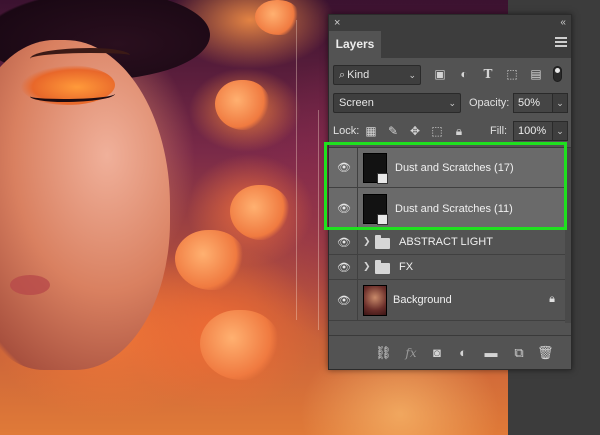  I want to click on link-icon: ⛓︎, so click(383, 353).